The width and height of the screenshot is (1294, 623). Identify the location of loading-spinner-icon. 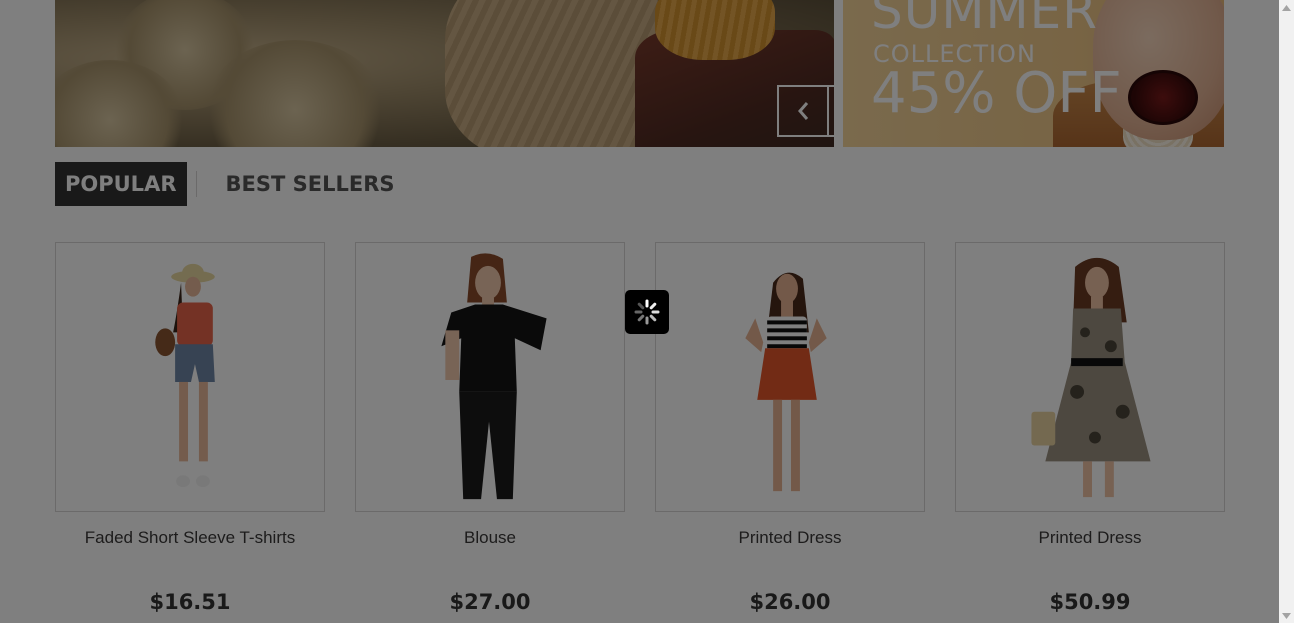
(647, 312).